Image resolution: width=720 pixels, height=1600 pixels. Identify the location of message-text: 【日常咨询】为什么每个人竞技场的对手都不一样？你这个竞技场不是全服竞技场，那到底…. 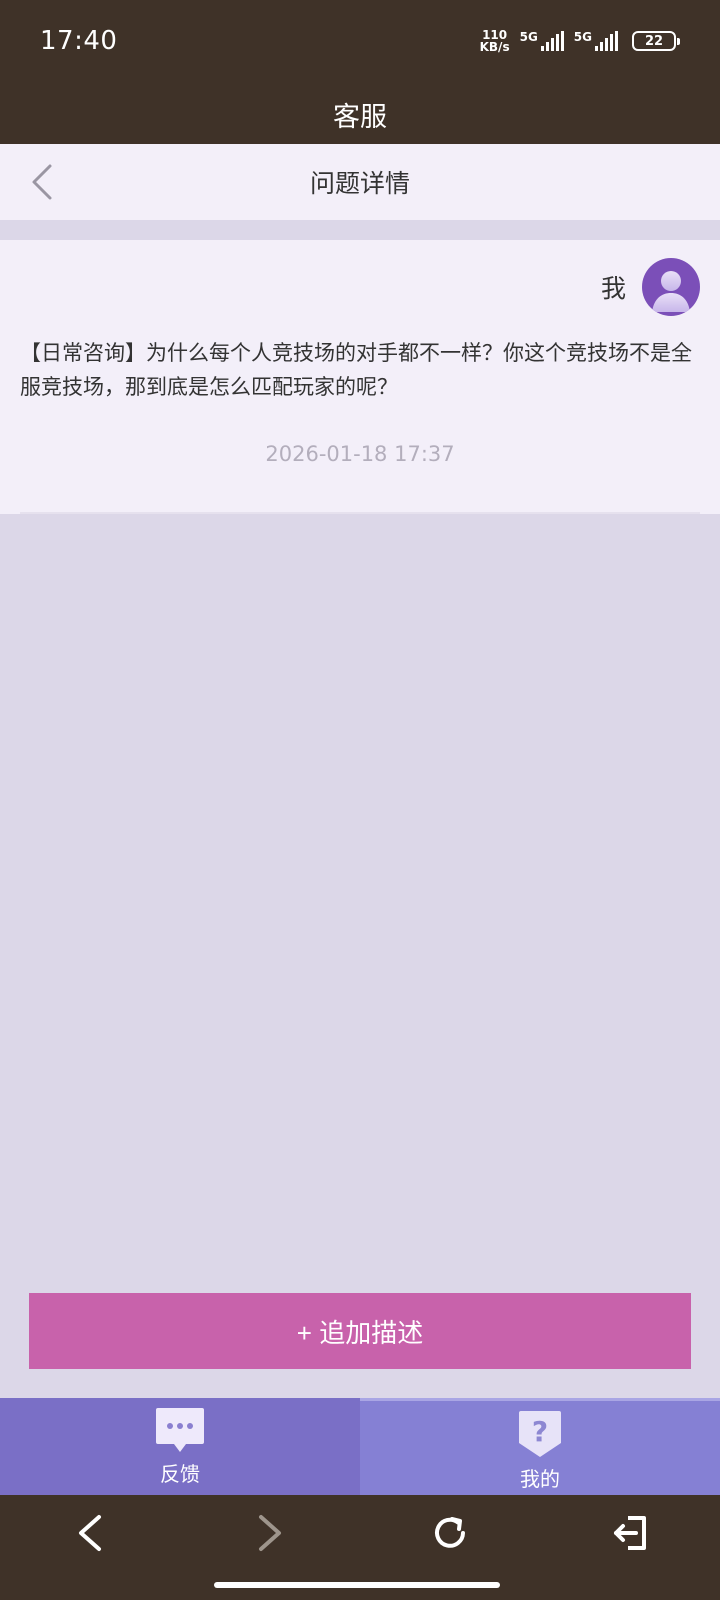
(356, 370).